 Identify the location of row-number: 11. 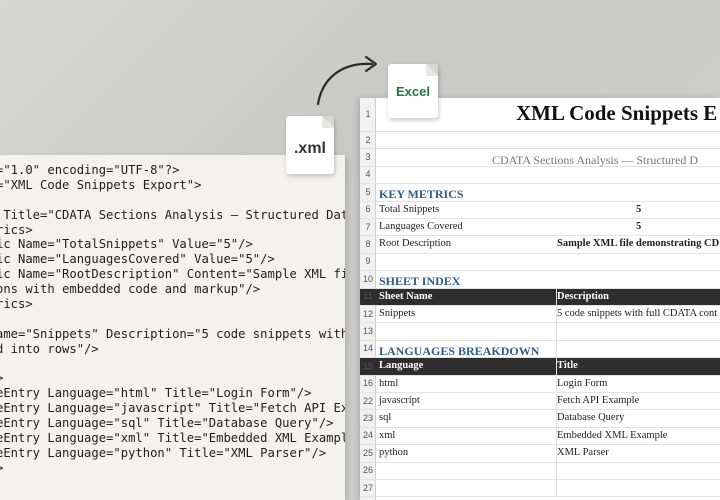
(368, 296).